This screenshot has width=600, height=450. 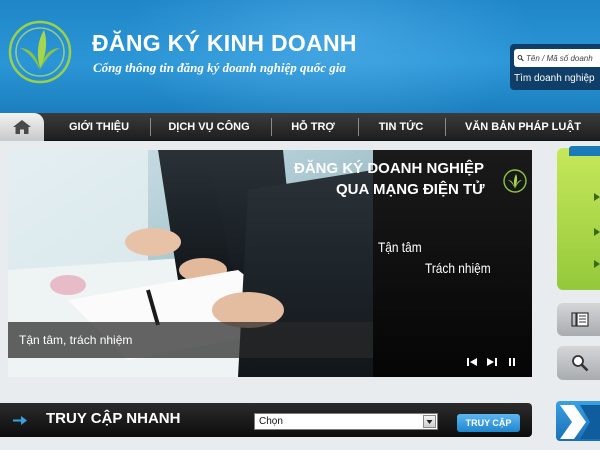 What do you see at coordinates (401, 127) in the screenshot?
I see `nav-item-tin-tuc: TIN TỨC` at bounding box center [401, 127].